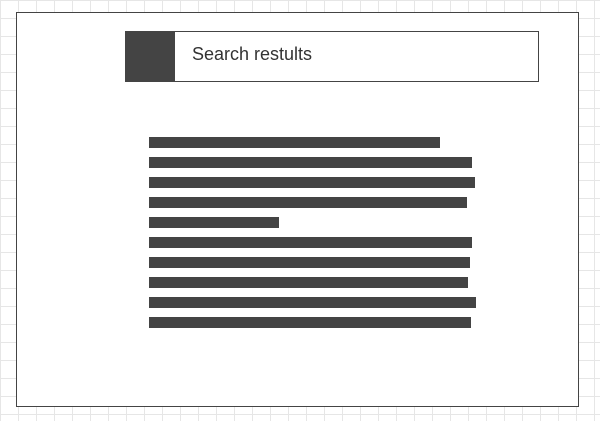 Image resolution: width=600 pixels, height=421 pixels. I want to click on page-title: Search restults, so click(252, 54).